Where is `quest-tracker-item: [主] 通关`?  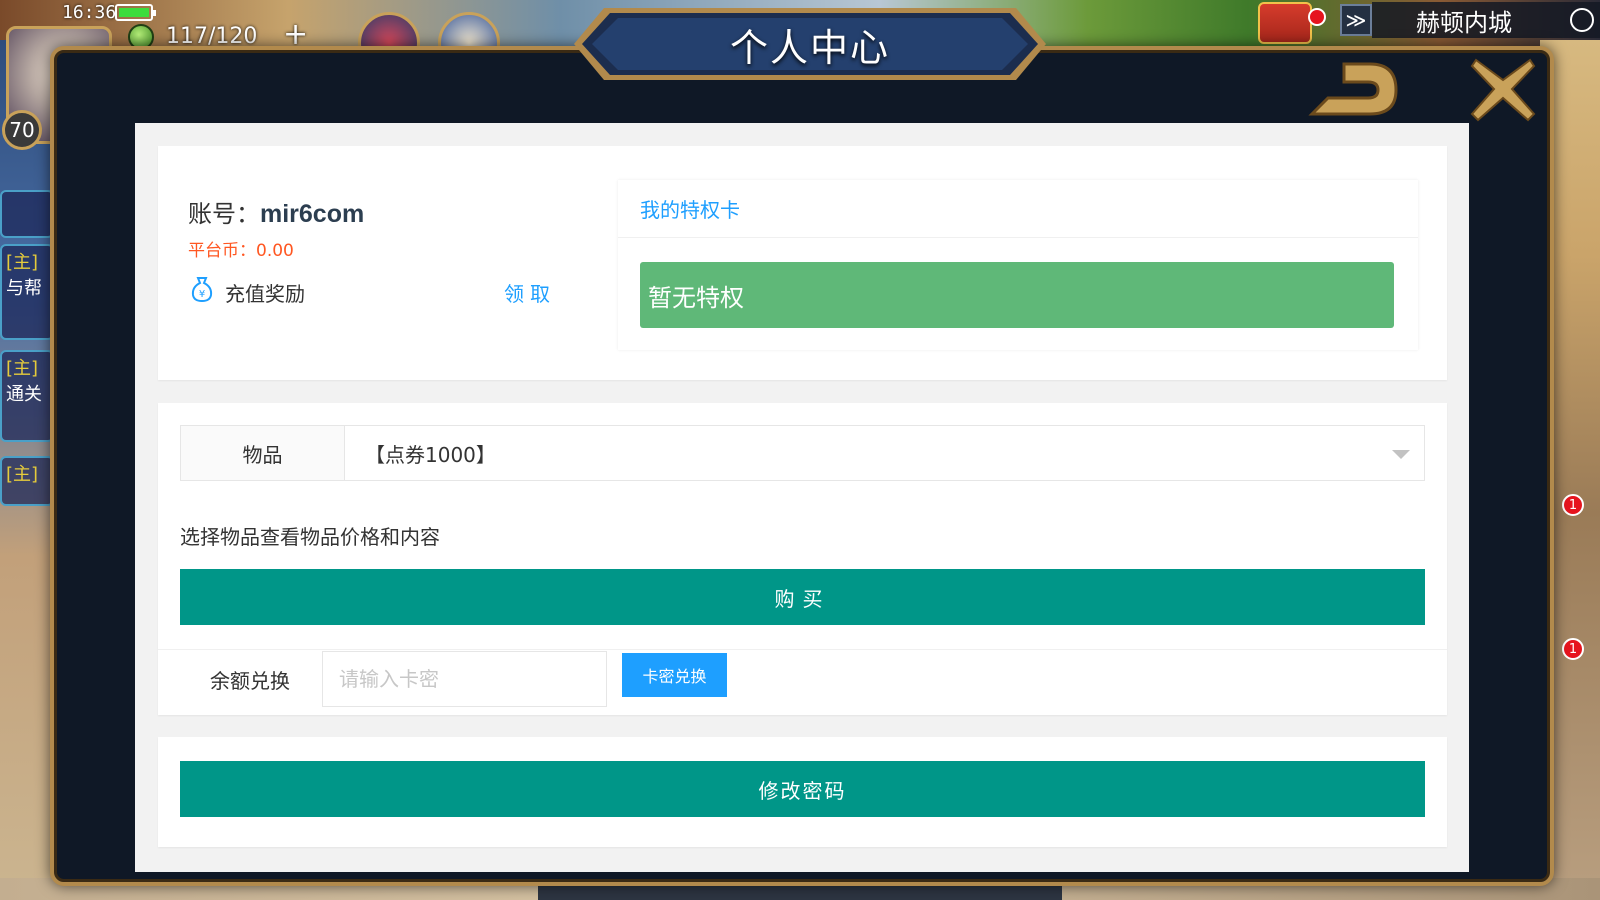
quest-tracker-item: [主] 通关 is located at coordinates (27, 396).